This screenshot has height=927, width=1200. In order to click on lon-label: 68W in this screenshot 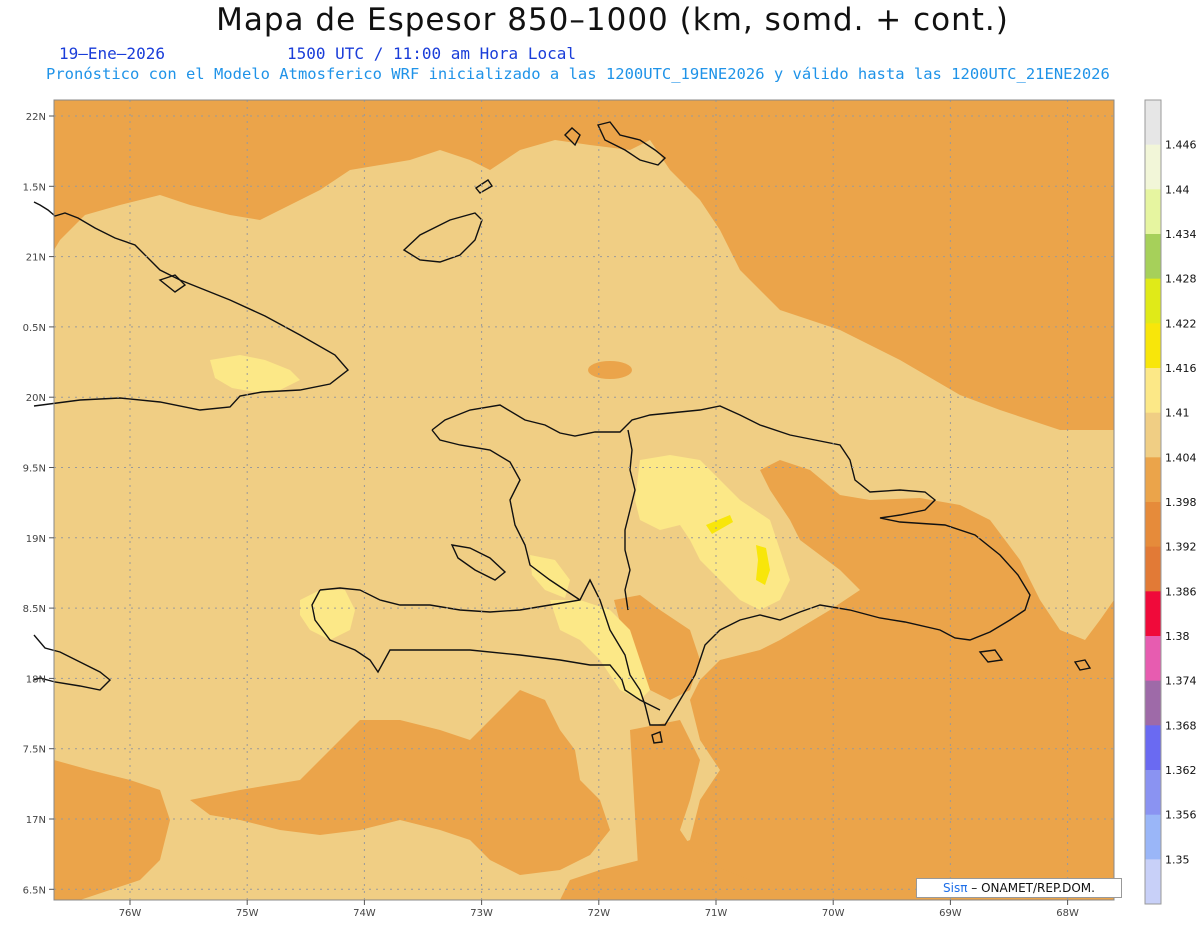, I will do `click(1067, 913)`.